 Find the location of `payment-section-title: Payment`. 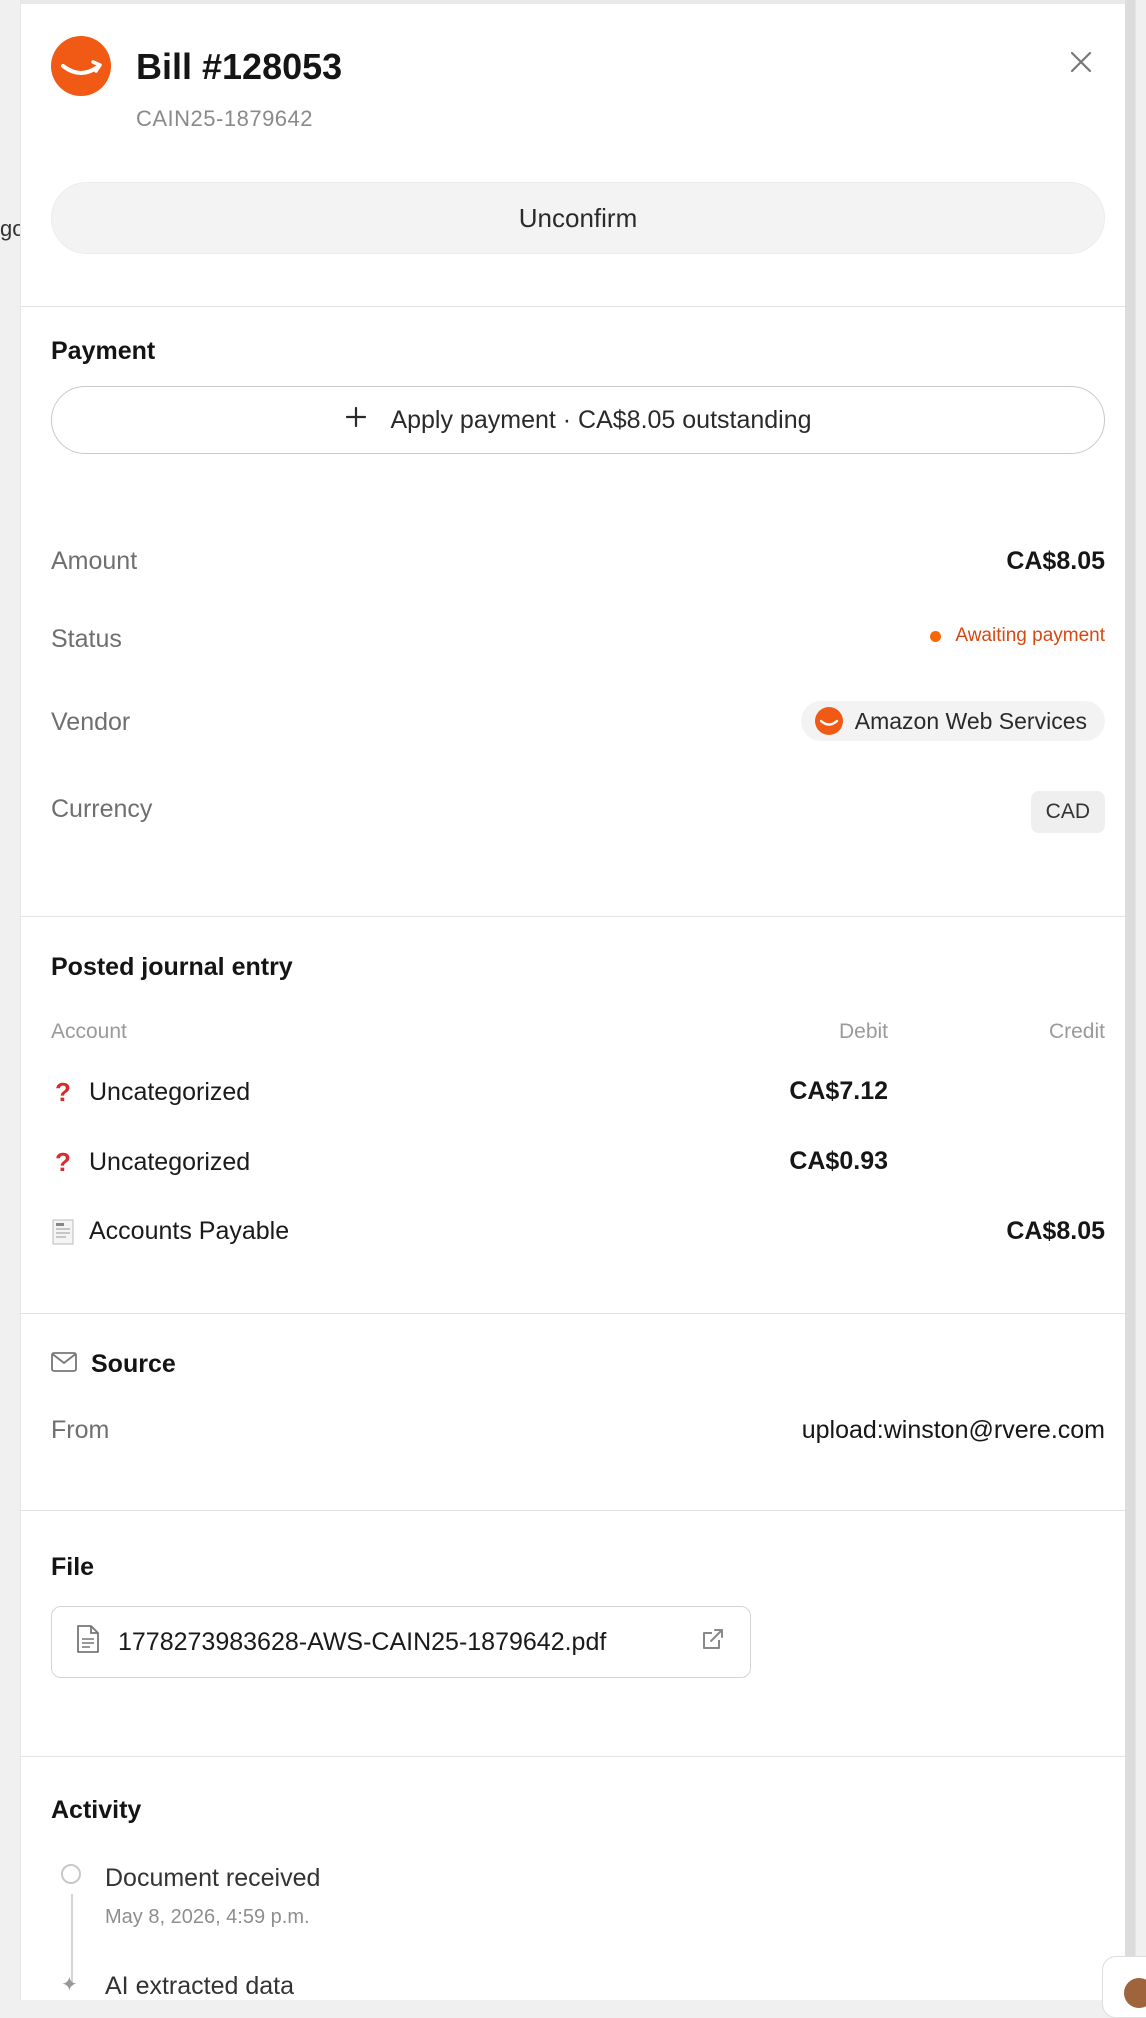

payment-section-title: Payment is located at coordinates (103, 351).